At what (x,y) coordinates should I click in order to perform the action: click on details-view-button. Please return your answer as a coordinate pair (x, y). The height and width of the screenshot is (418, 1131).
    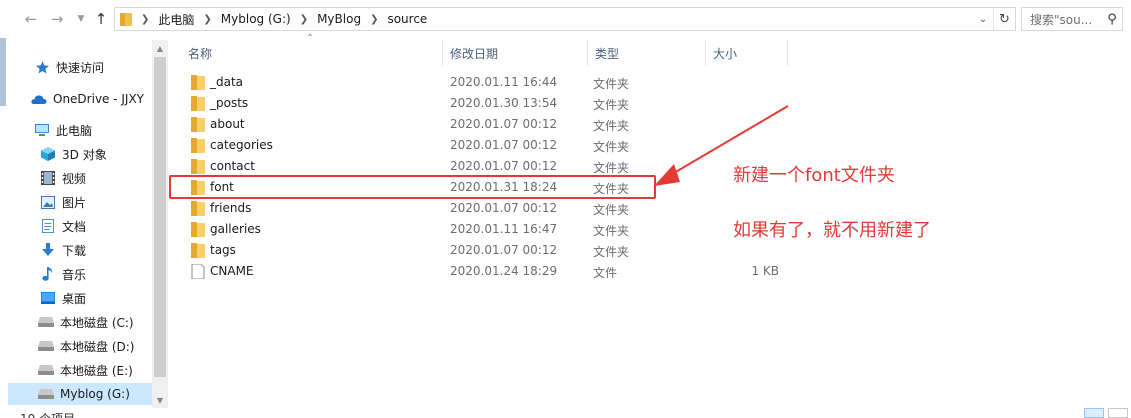
    Looking at the image, I should click on (1094, 413).